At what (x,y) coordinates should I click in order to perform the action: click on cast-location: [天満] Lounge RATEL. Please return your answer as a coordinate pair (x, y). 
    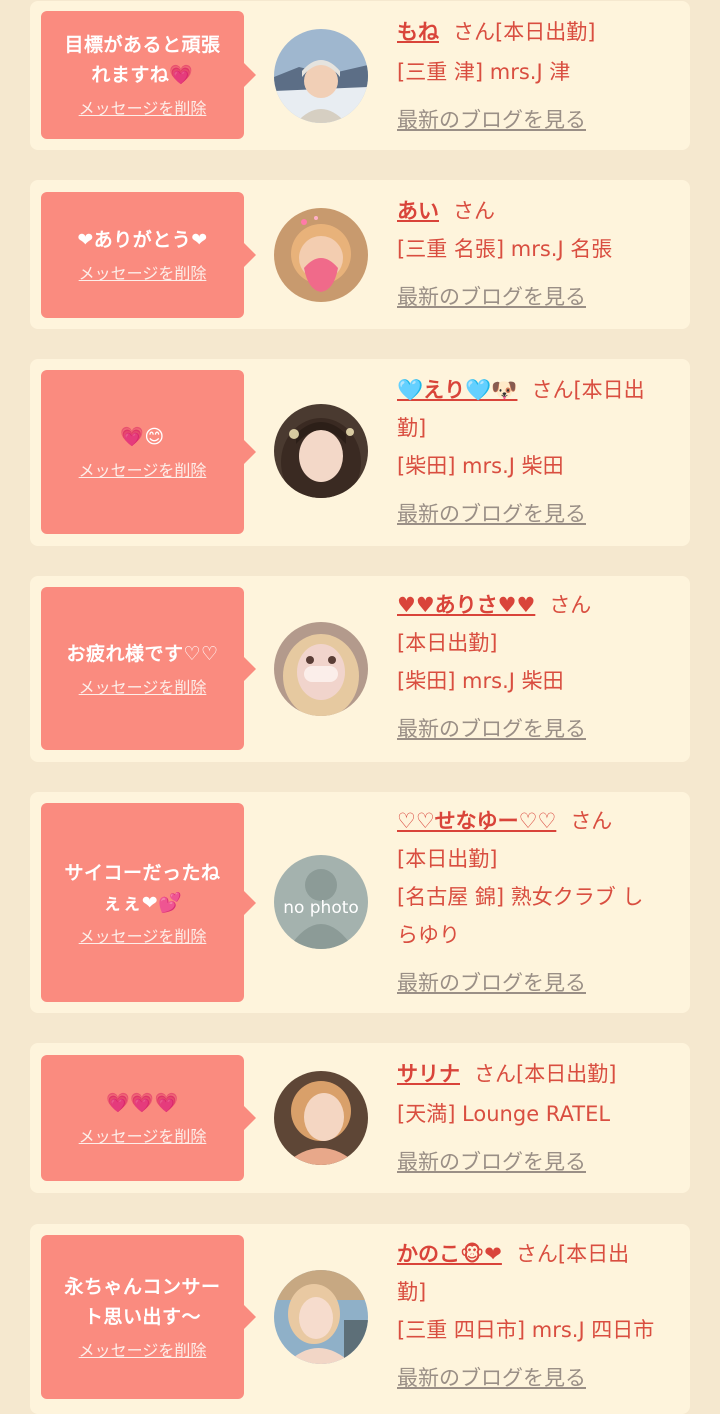
    Looking at the image, I should click on (504, 1114).